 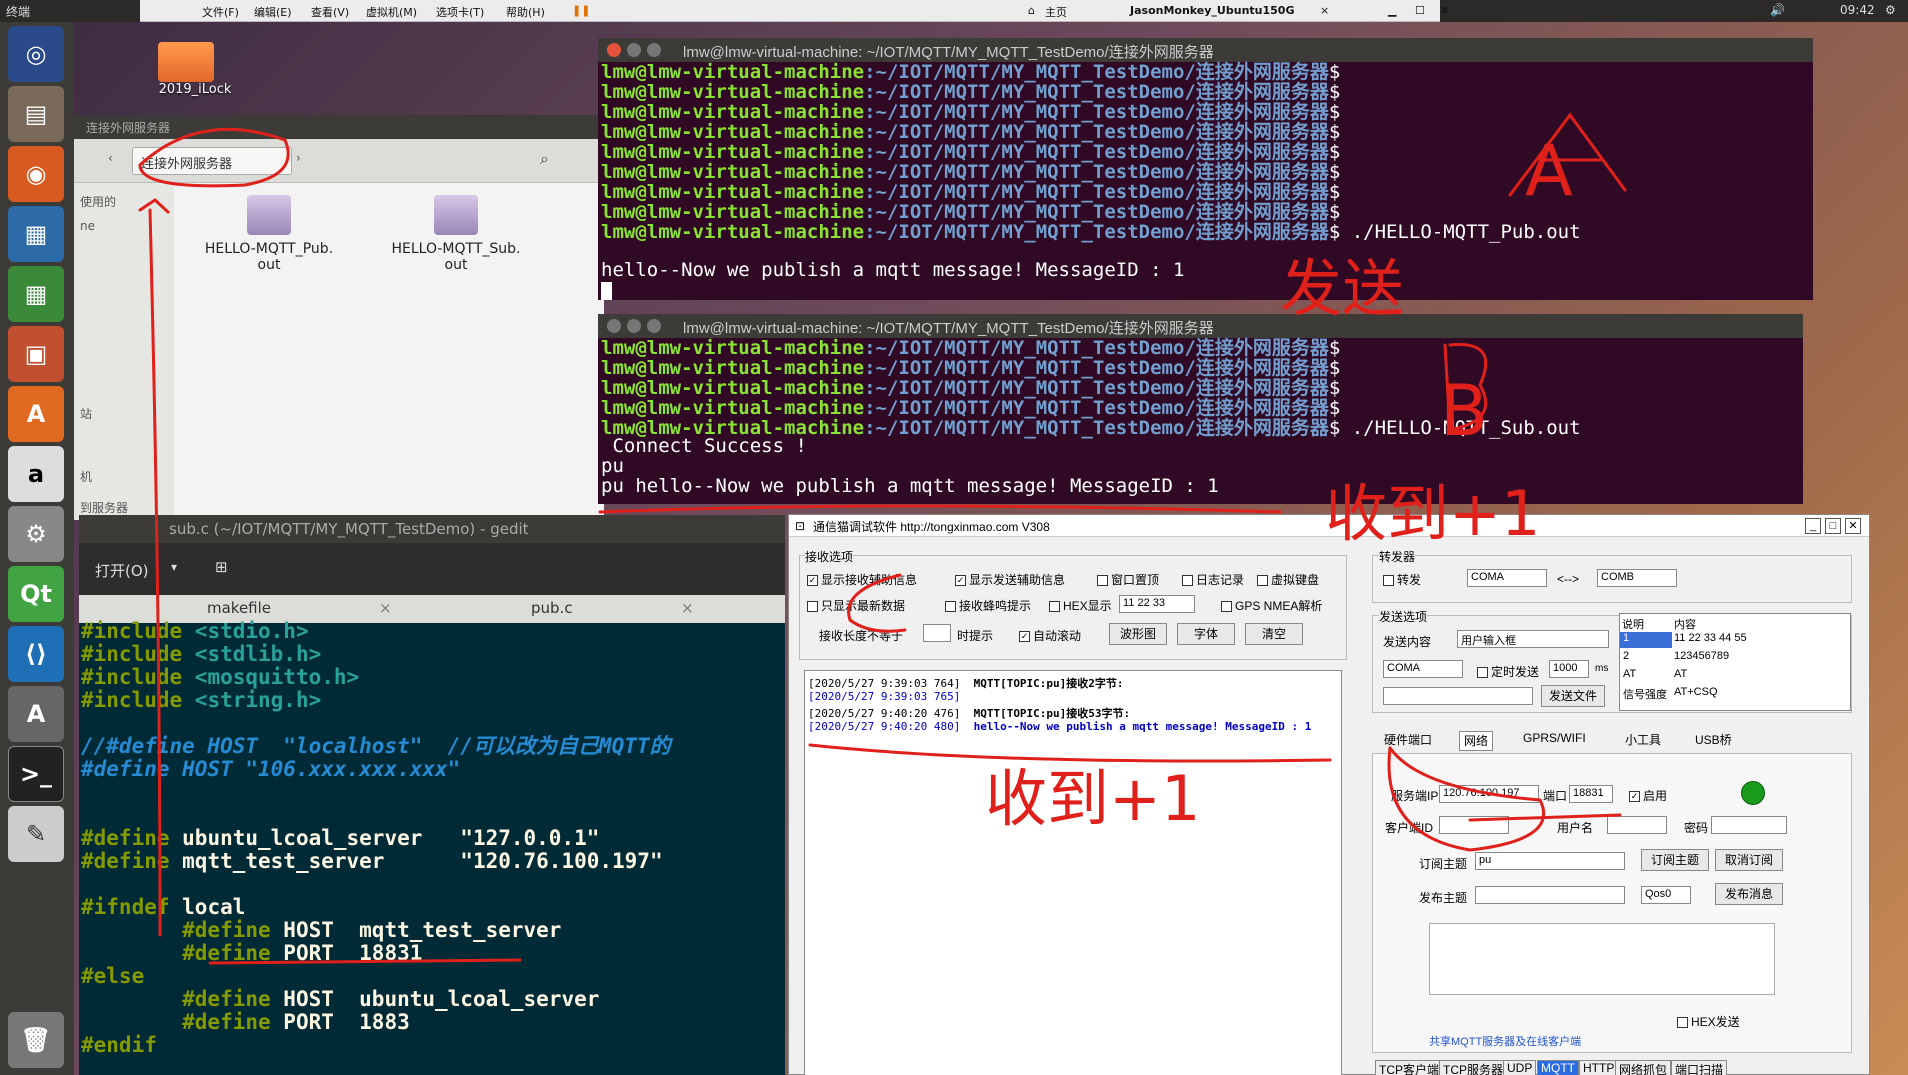 What do you see at coordinates (1713, 741) in the screenshot?
I see `tab-usb-bridge: USB桥` at bounding box center [1713, 741].